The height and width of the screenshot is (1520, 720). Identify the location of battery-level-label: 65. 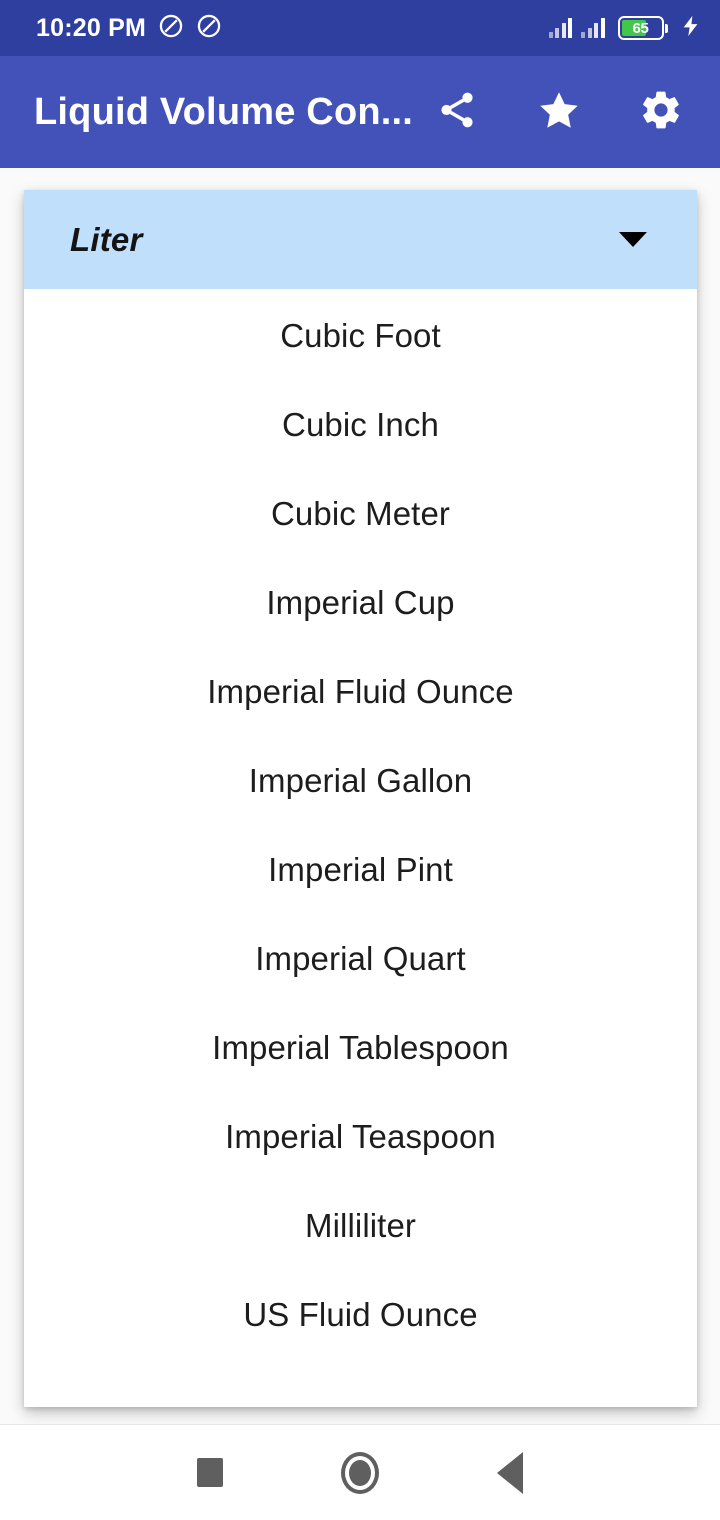
(640, 28).